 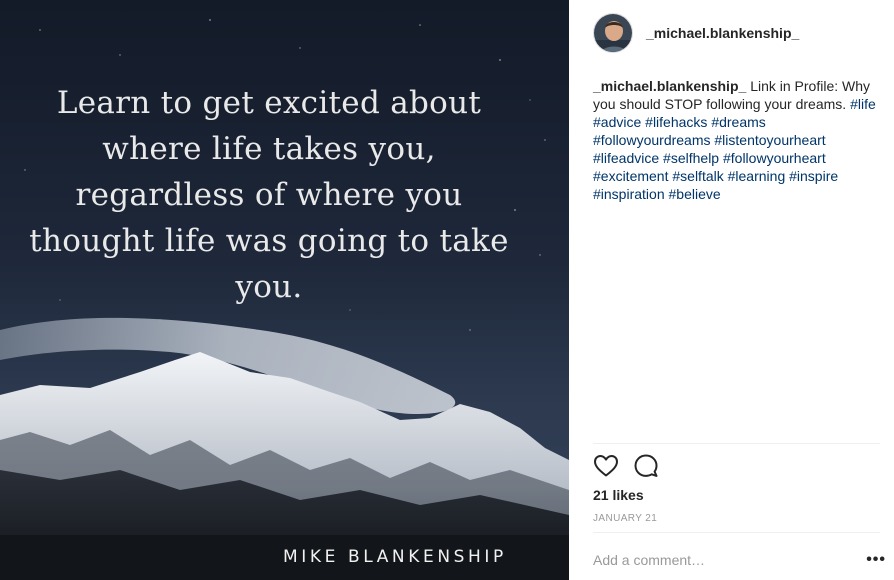 What do you see at coordinates (630, 176) in the screenshot?
I see `hashtag-link: #excitement` at bounding box center [630, 176].